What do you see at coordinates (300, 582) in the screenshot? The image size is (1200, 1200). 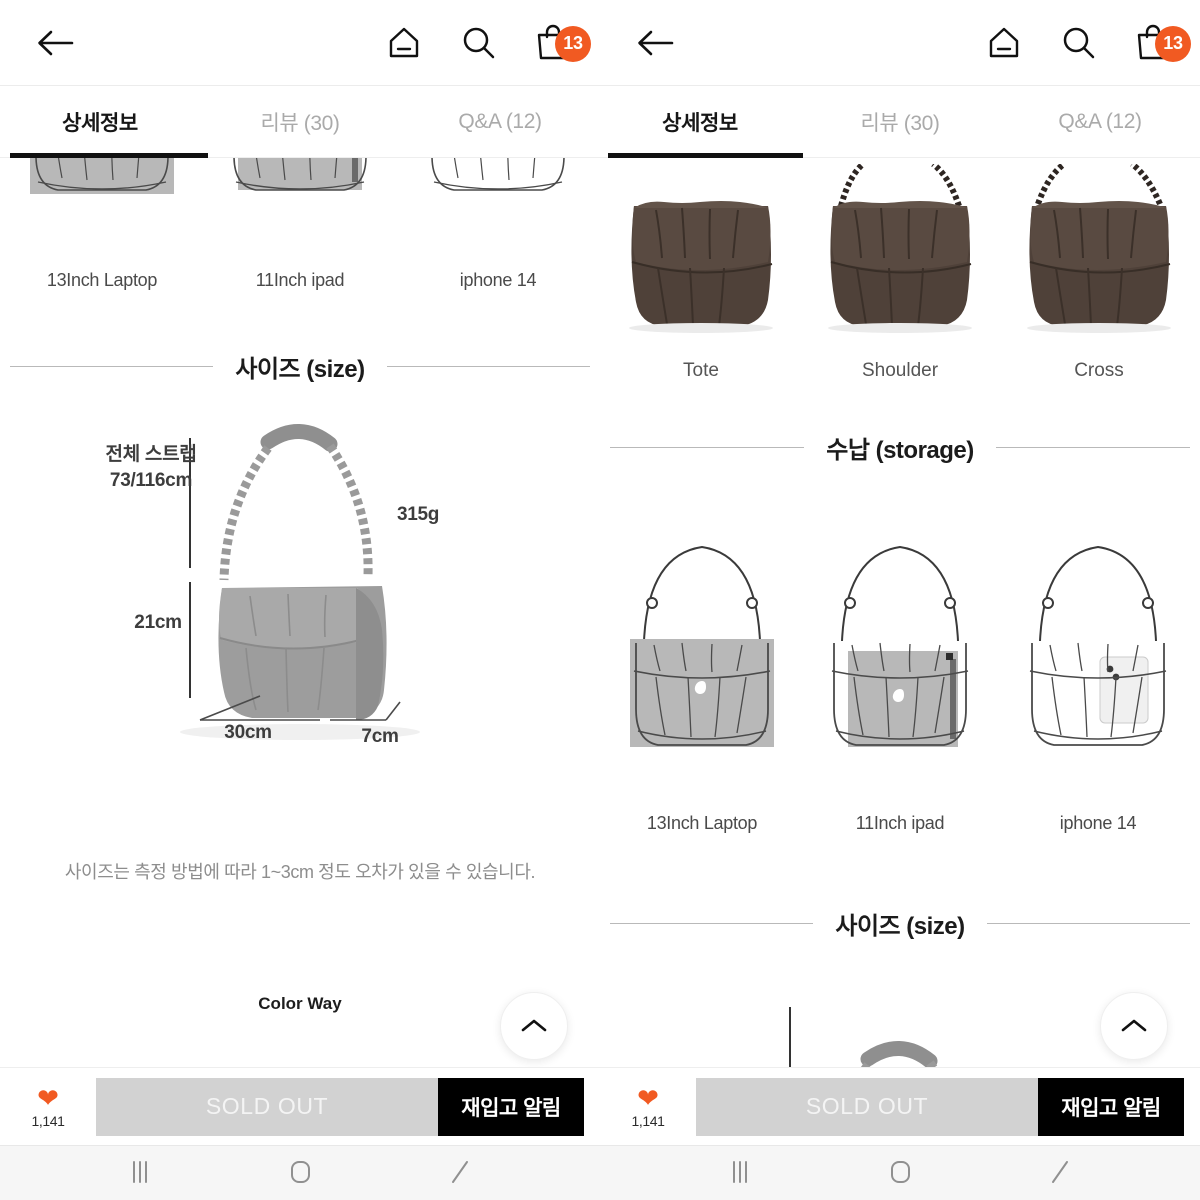 I see `bag-size-photo` at bounding box center [300, 582].